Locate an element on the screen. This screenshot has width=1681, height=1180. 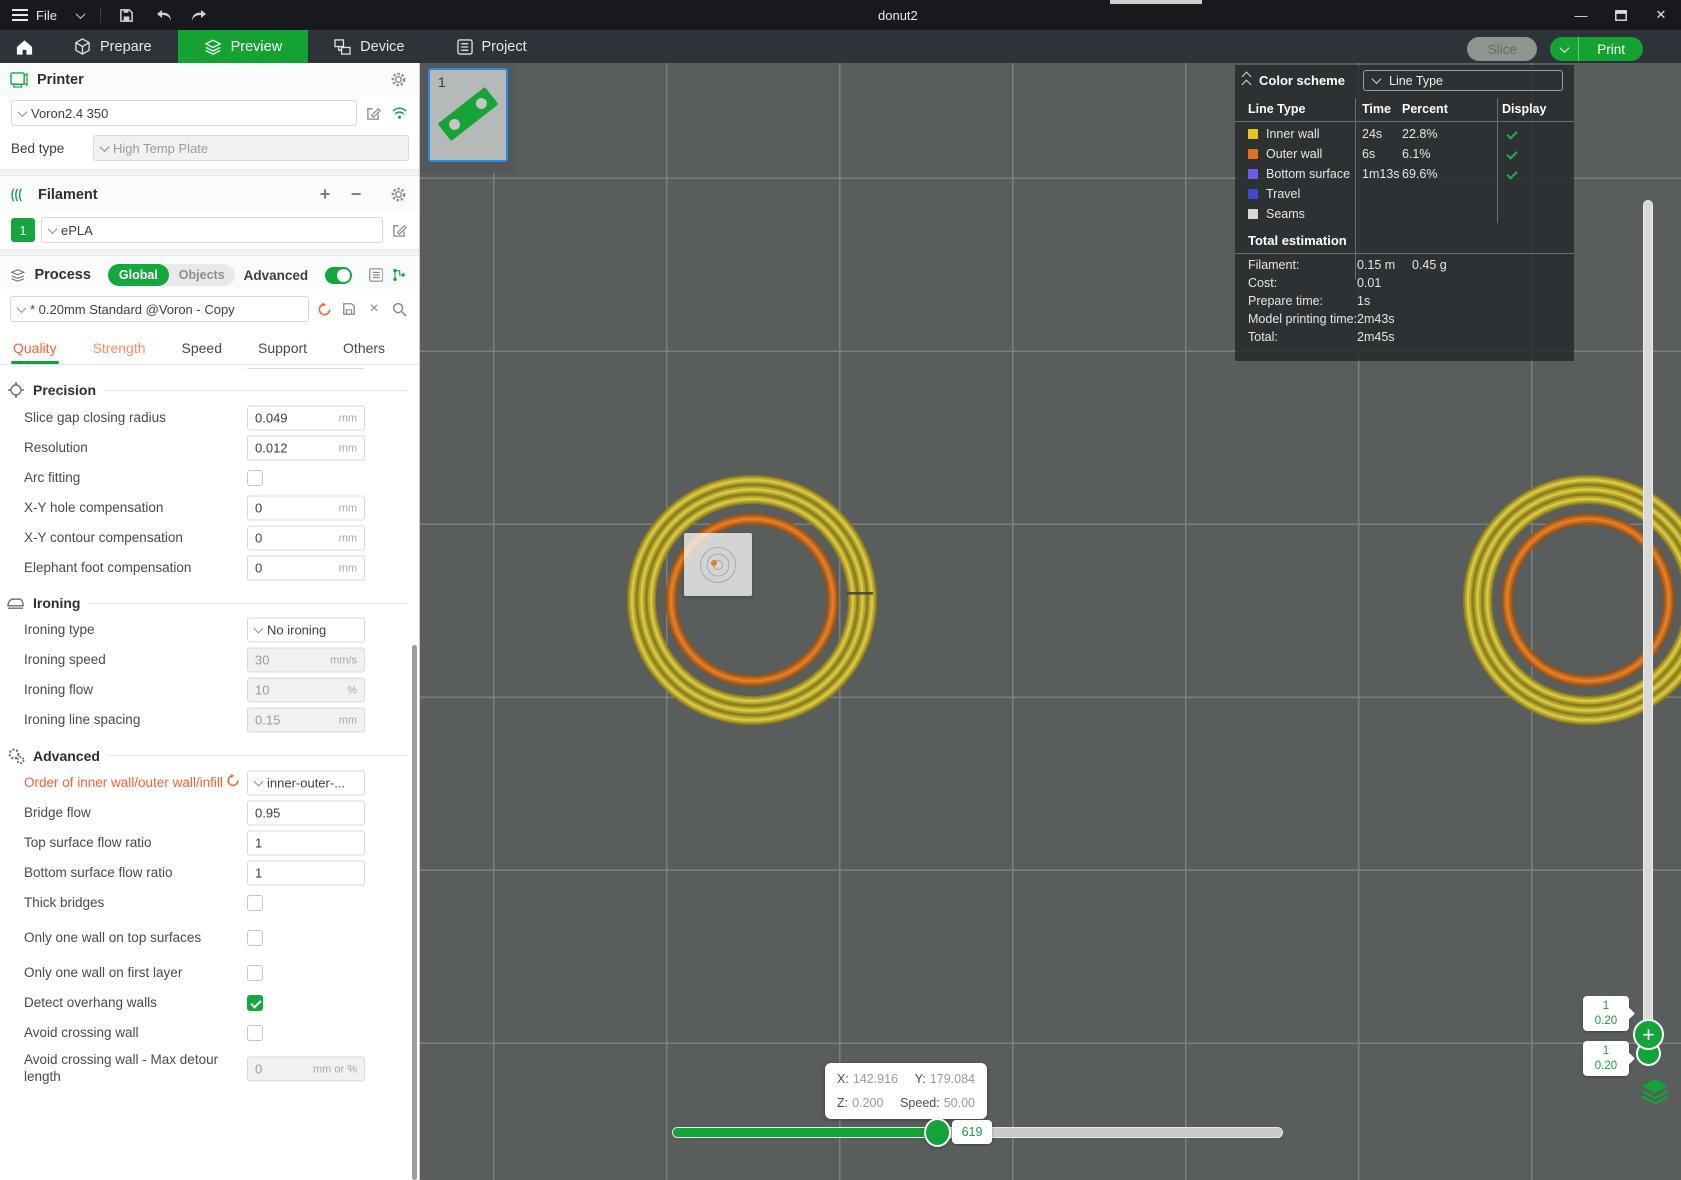
tab-speed: Speed is located at coordinates (202, 349).